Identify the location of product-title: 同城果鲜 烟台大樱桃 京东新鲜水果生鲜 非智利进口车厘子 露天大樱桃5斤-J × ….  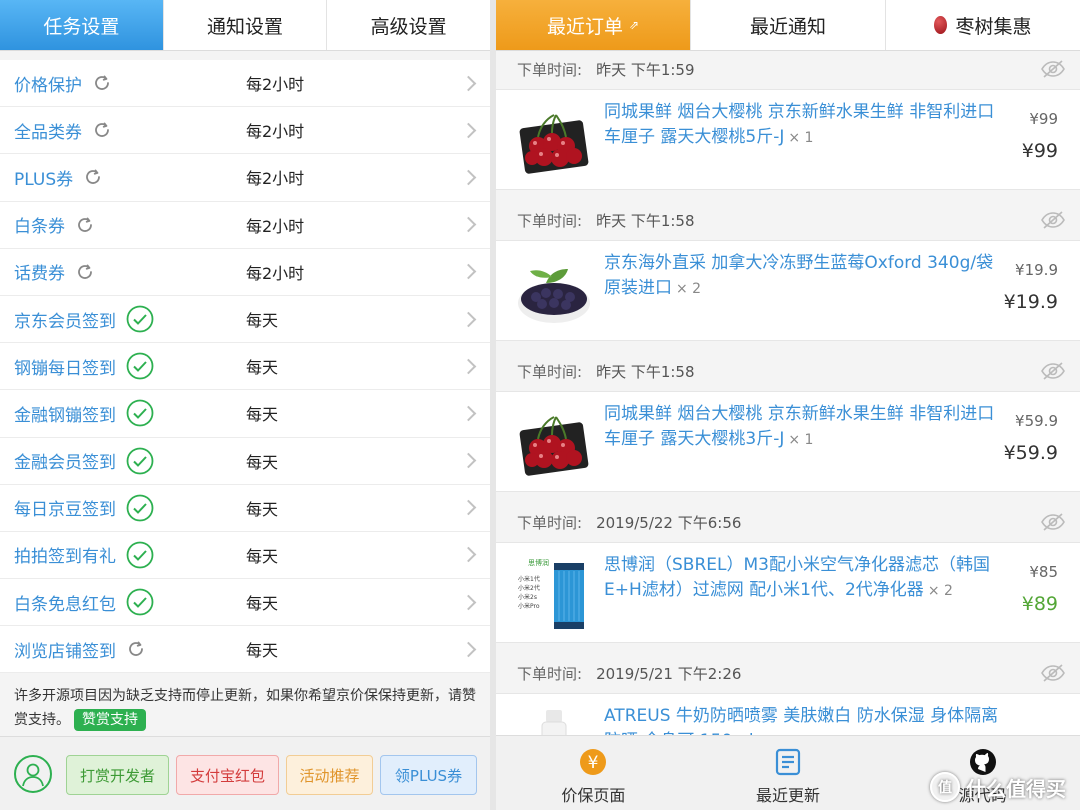
(803, 125).